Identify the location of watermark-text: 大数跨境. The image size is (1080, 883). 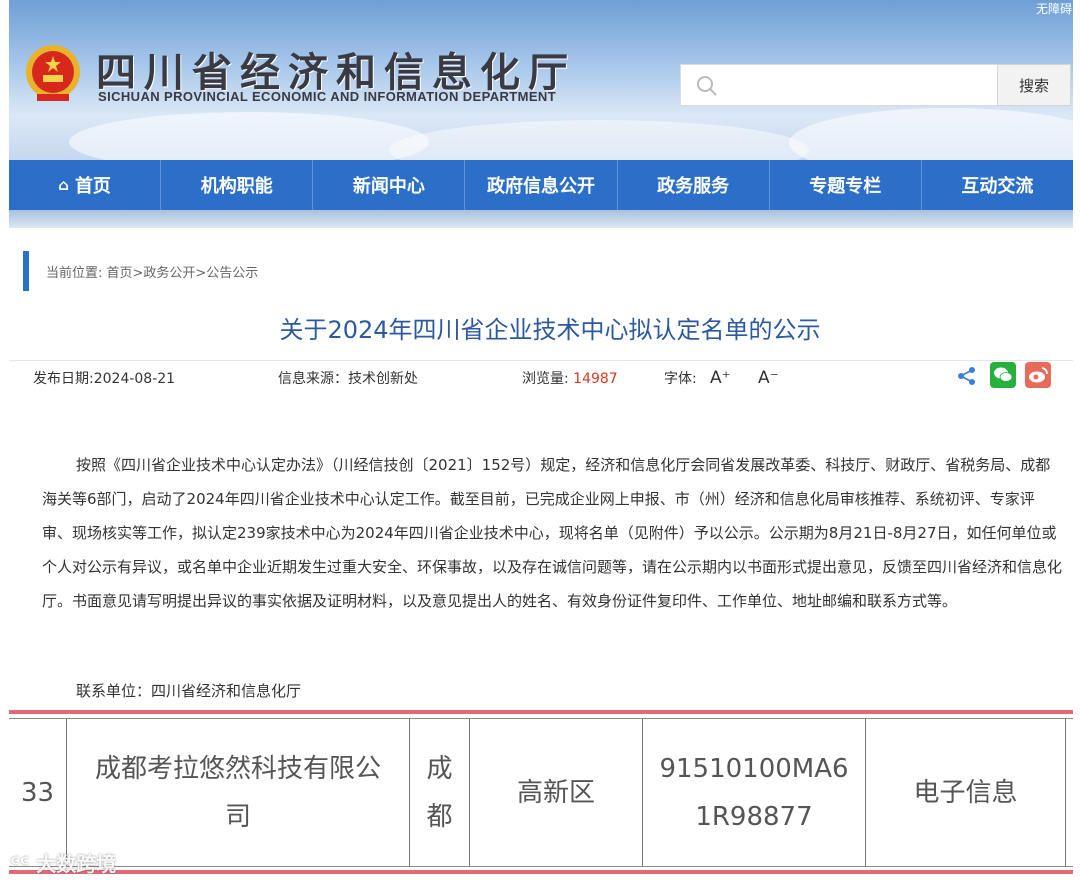
(76, 864).